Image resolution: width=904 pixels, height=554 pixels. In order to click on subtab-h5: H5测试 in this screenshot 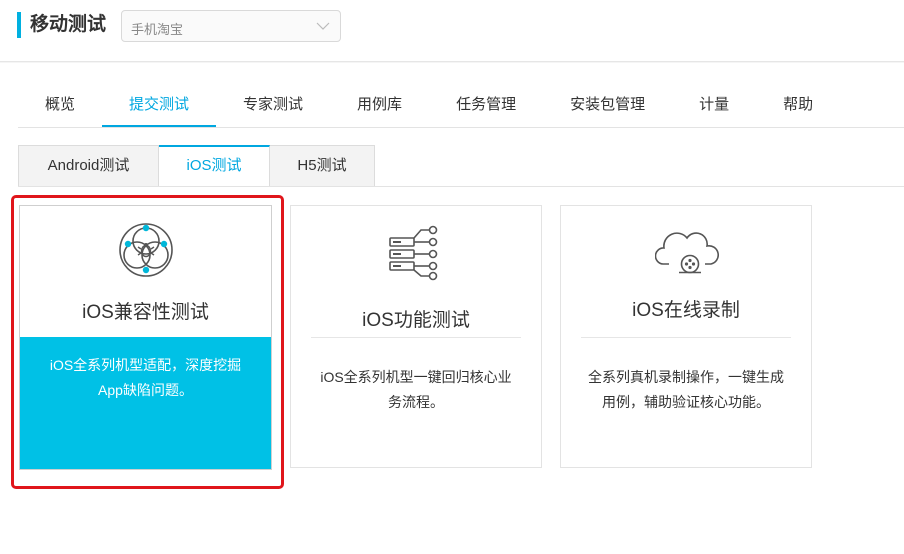, I will do `click(322, 166)`.